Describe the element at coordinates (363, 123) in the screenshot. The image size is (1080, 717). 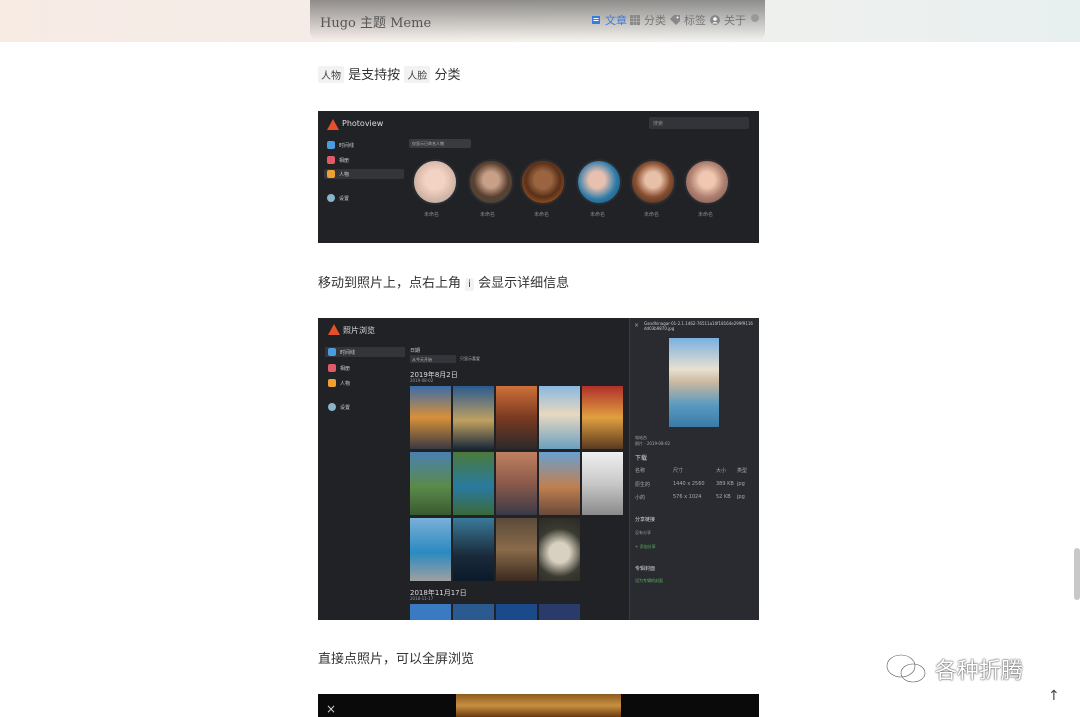
I see `app-name: Photoview` at that location.